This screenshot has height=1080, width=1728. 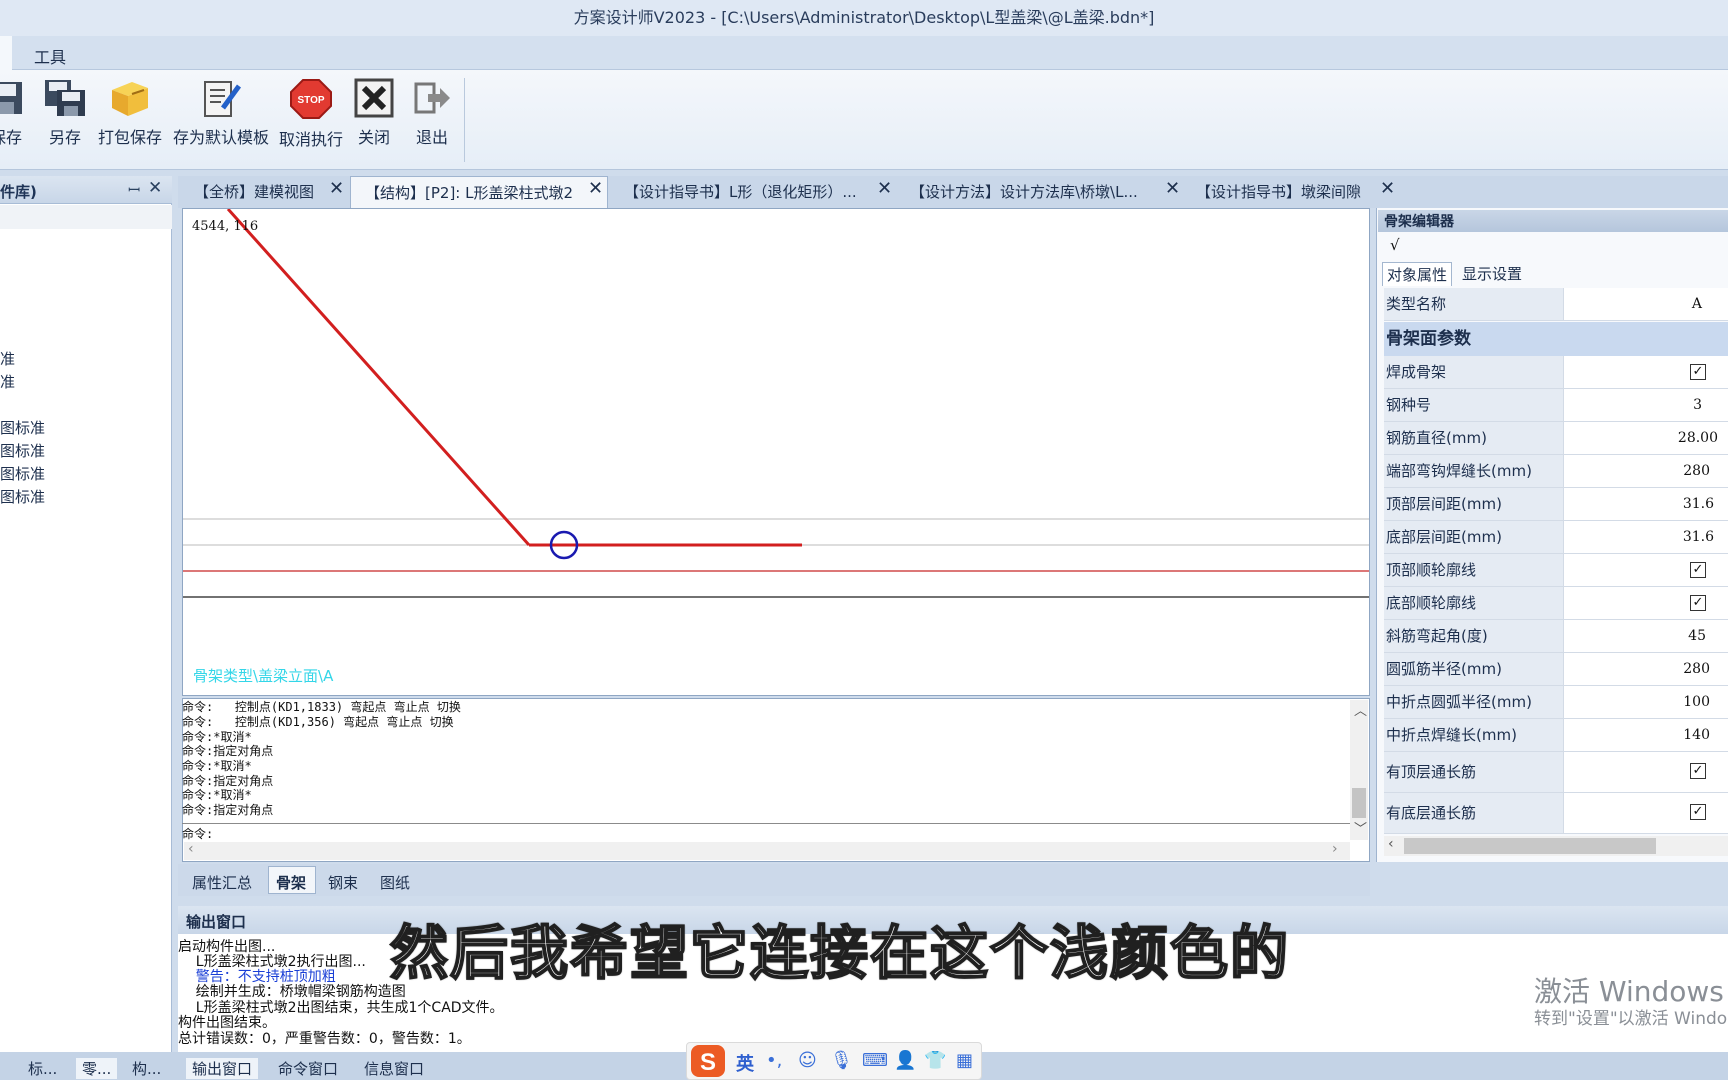 What do you see at coordinates (311, 114) in the screenshot?
I see `cancel-exec-button: STOP 取消执行` at bounding box center [311, 114].